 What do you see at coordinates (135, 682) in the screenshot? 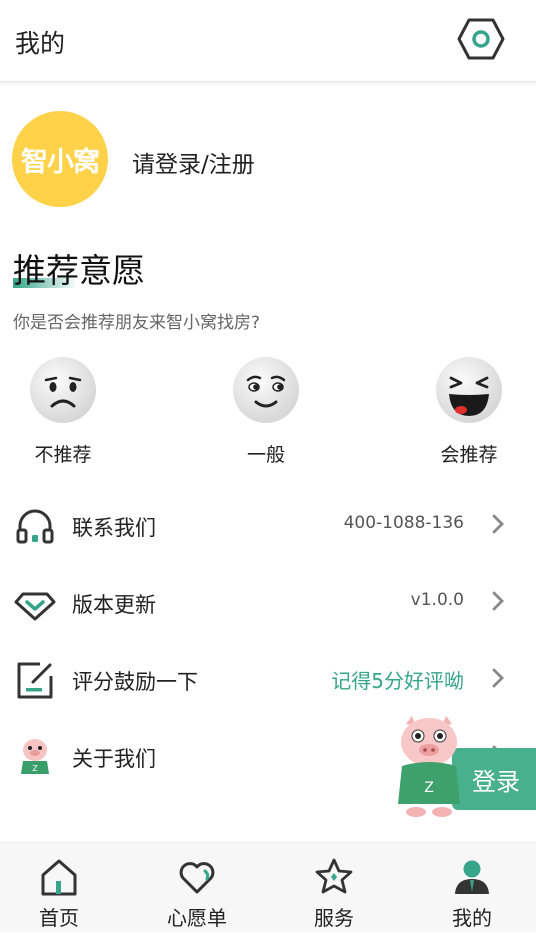
I see `menu-label: 评分鼓励一下` at bounding box center [135, 682].